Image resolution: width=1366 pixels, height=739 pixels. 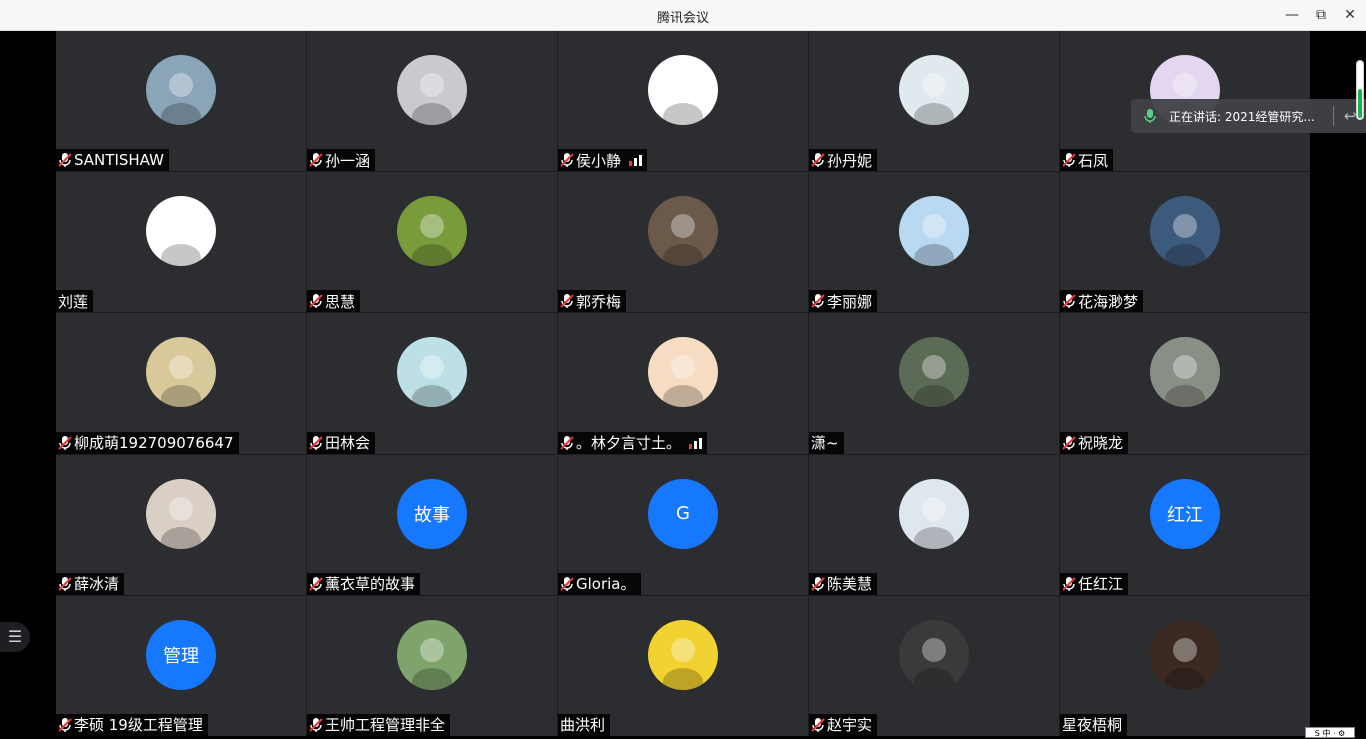 I want to click on participant-tile: 郭乔梅, so click(x=683, y=242).